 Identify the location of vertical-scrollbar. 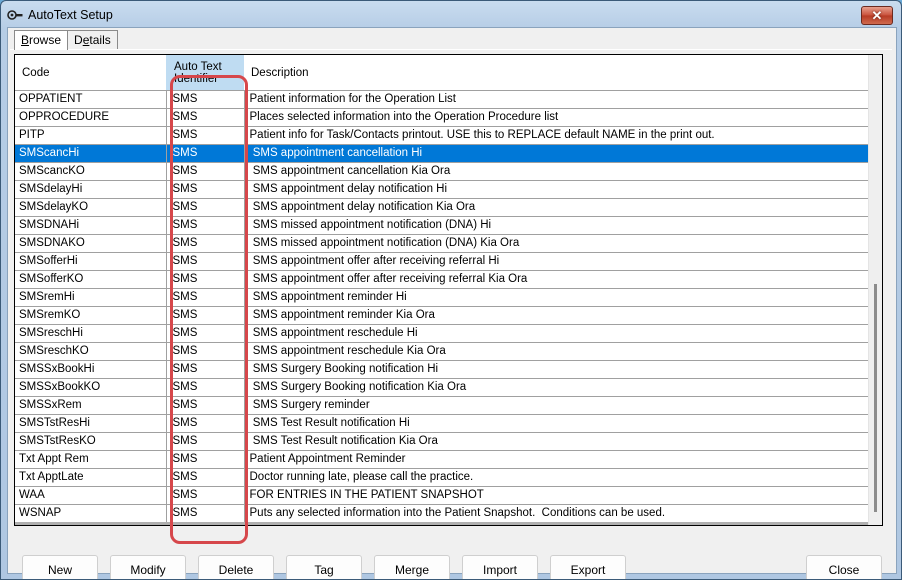
(875, 290).